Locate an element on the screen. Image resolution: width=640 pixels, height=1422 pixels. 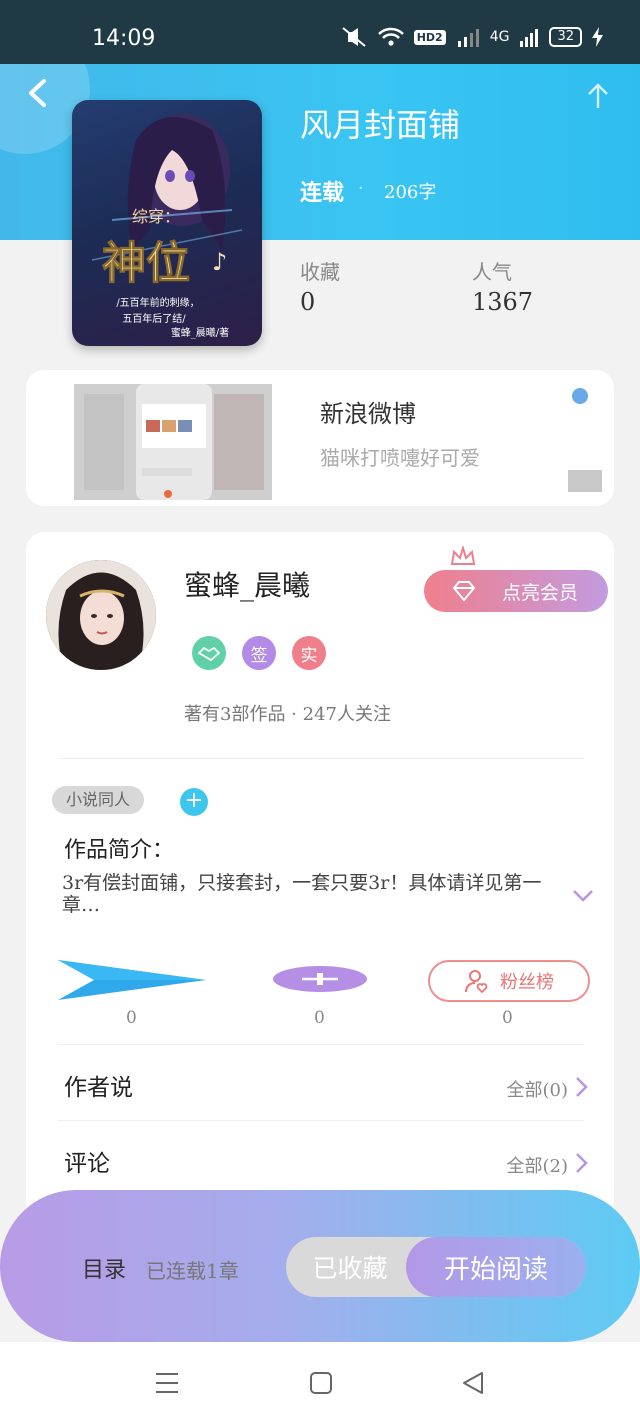
charging-icon is located at coordinates (597, 37).